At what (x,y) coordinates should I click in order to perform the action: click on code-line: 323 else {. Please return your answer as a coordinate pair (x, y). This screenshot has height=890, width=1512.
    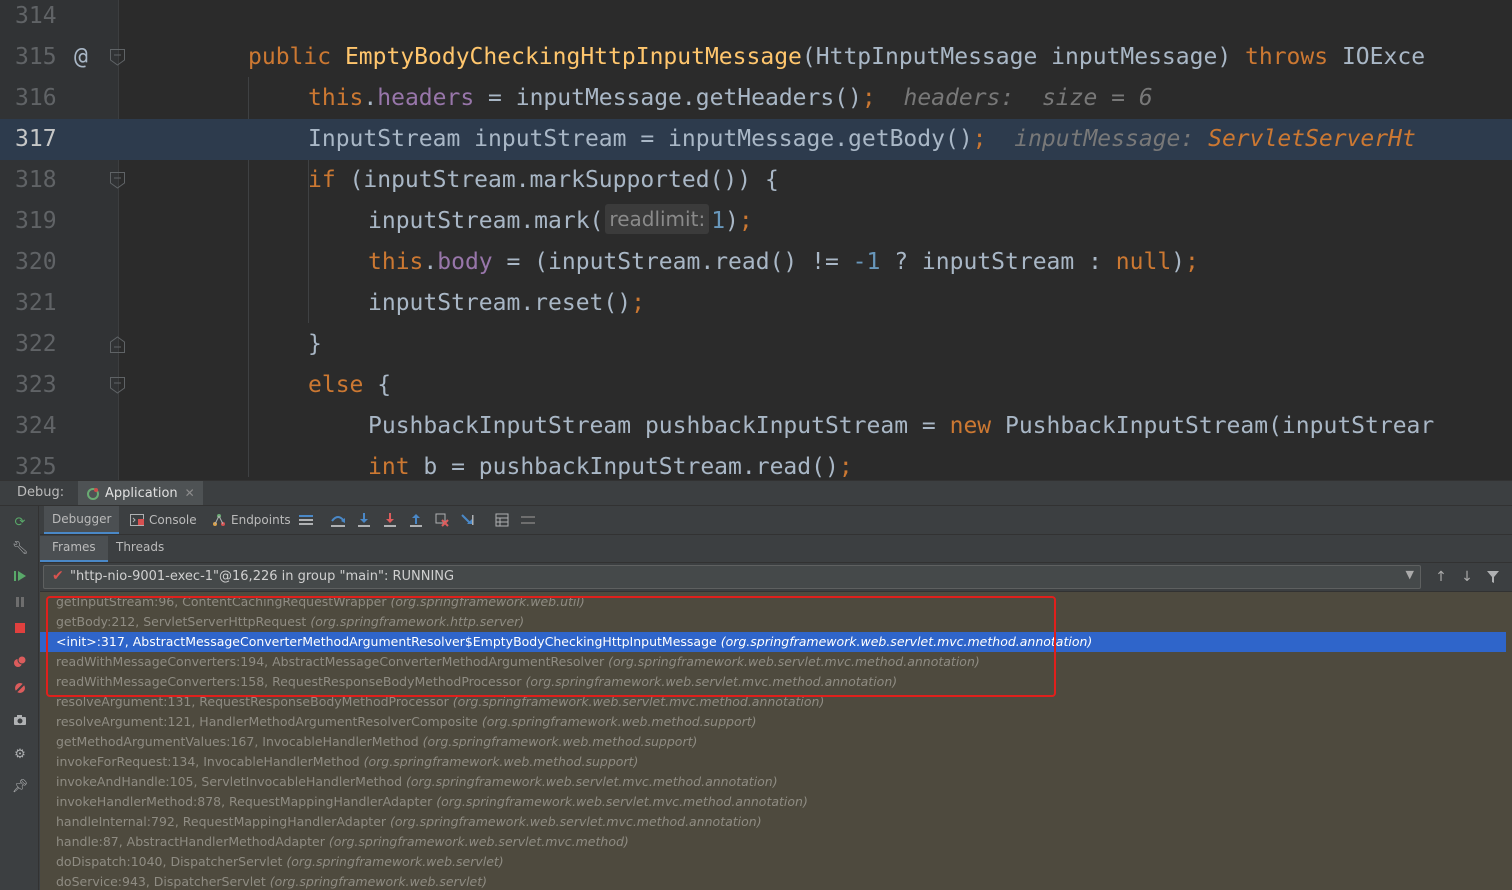
    Looking at the image, I should click on (756, 385).